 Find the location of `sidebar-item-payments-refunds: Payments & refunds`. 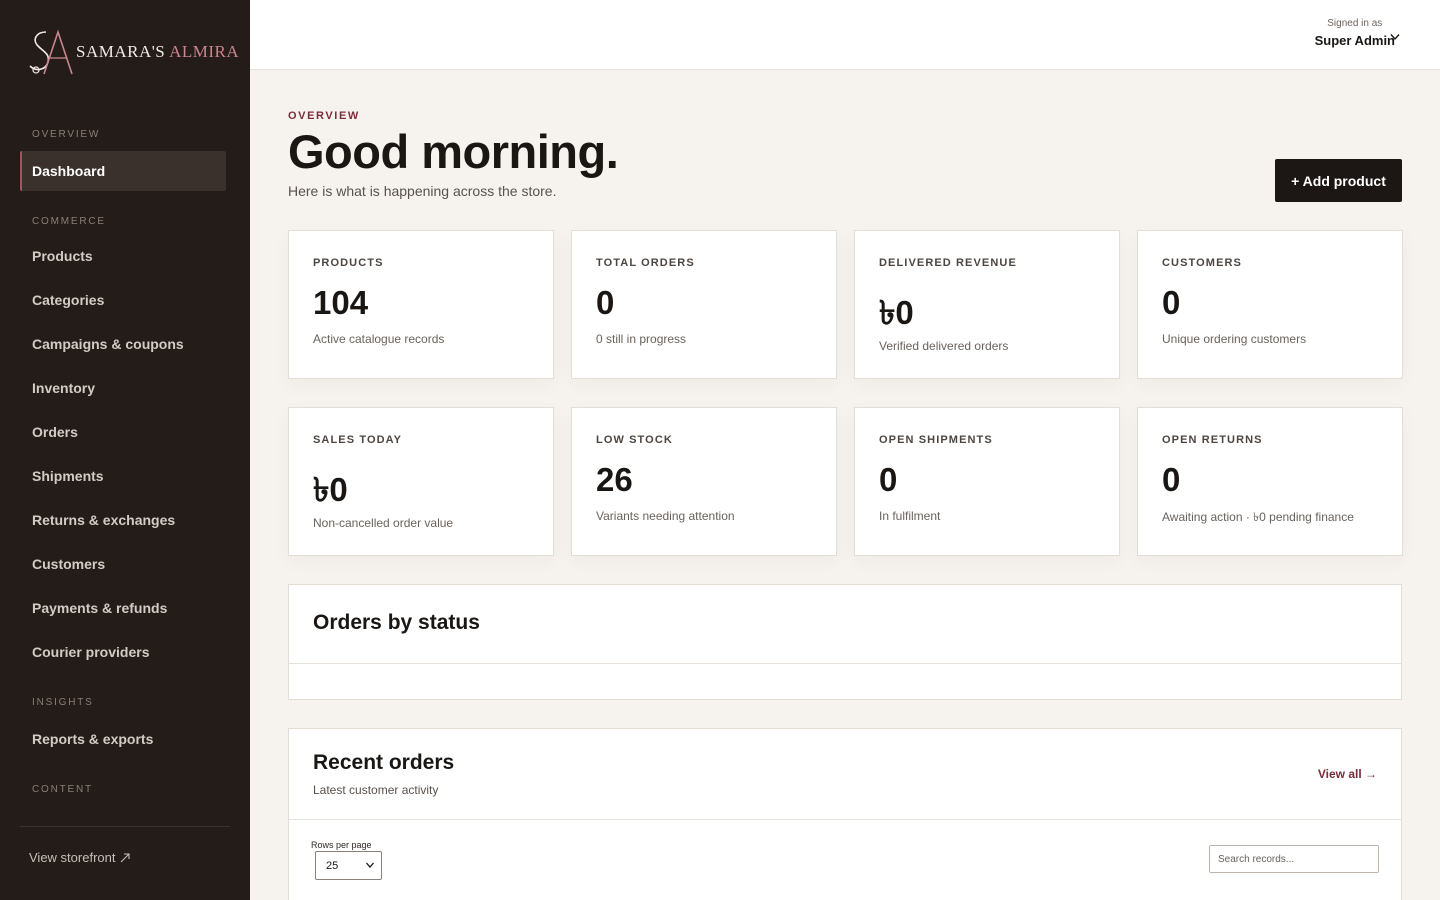

sidebar-item-payments-refunds: Payments & refunds is located at coordinates (123, 608).